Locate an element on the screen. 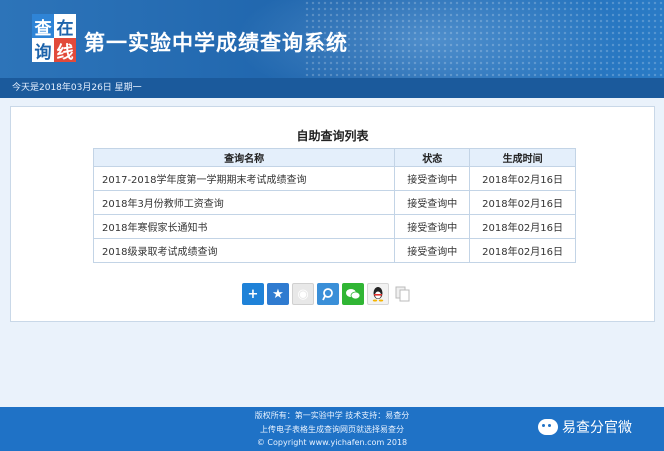 The image size is (664, 451). banner-world-map-pattern is located at coordinates (484, 39).